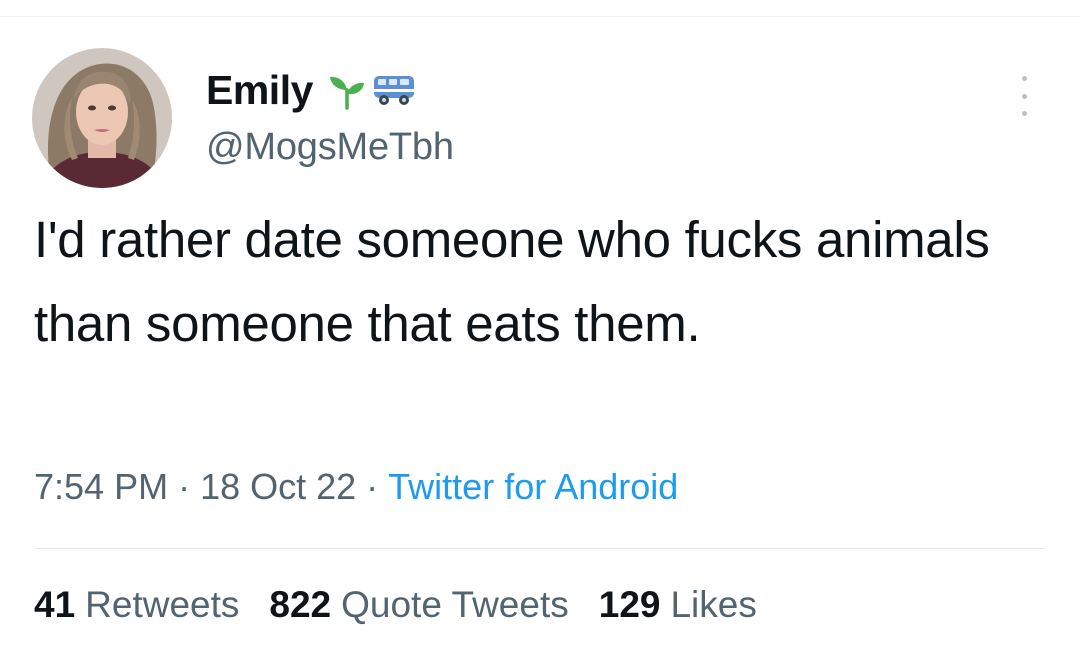 The width and height of the screenshot is (1080, 660). What do you see at coordinates (629, 604) in the screenshot?
I see `likes-count: 129` at bounding box center [629, 604].